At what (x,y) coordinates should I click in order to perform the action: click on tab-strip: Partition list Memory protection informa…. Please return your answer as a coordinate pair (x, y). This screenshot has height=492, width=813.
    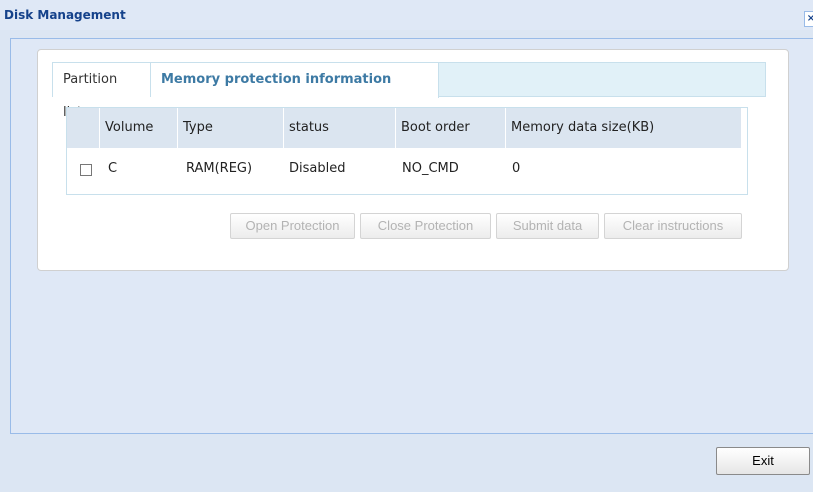
    Looking at the image, I should click on (409, 91).